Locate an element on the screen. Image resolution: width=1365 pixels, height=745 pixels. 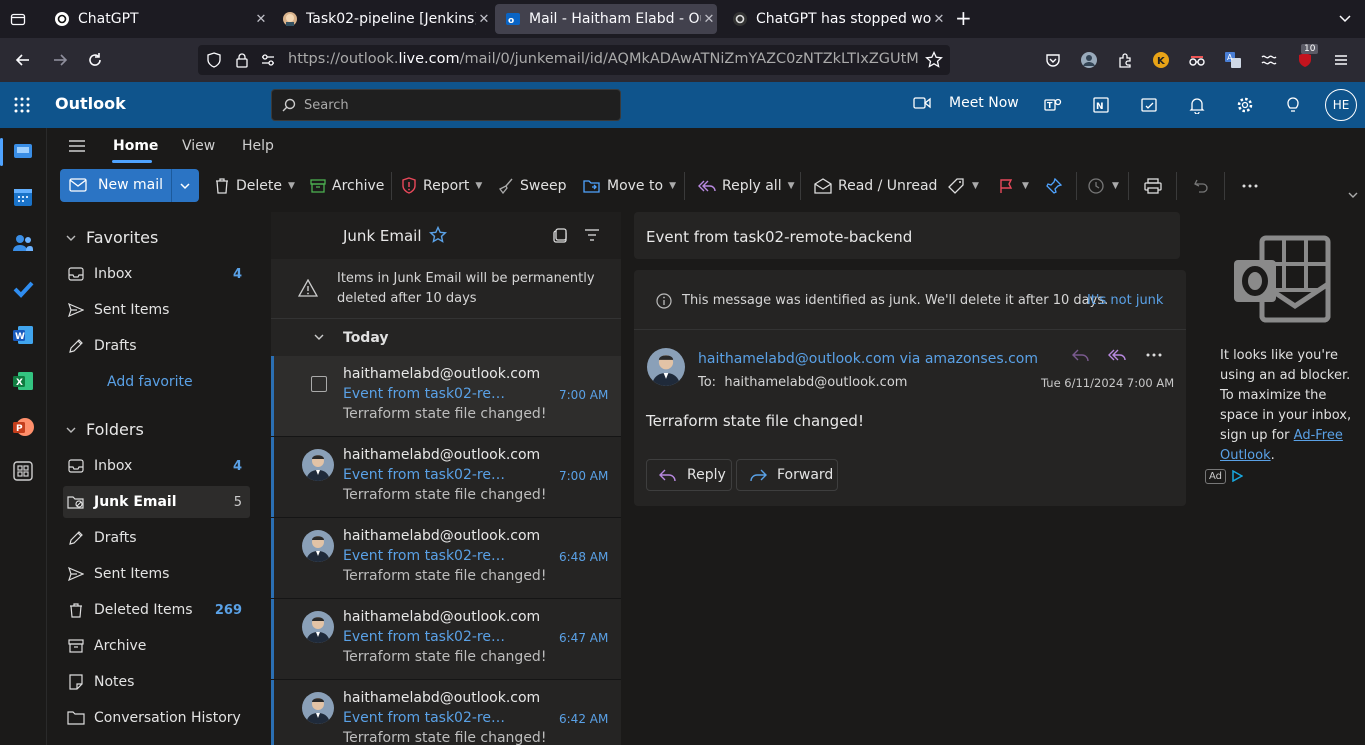
word-icon: W is located at coordinates (24, 336).